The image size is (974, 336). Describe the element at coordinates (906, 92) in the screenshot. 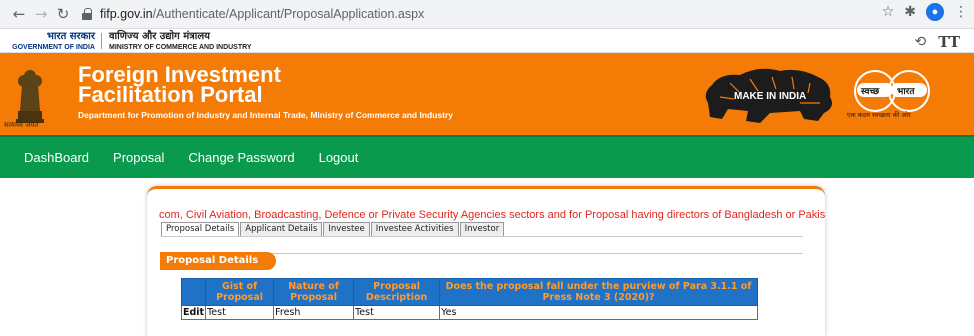

I see `swachh-right-text: भारत` at that location.